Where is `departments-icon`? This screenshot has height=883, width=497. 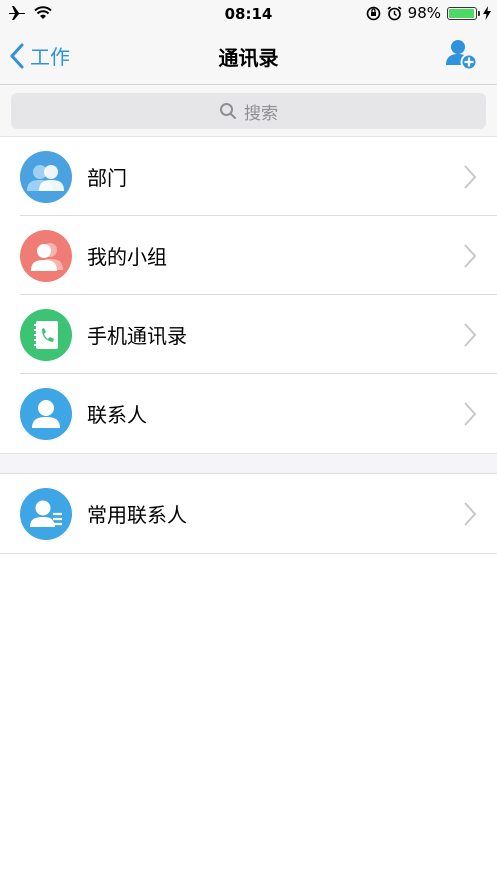 departments-icon is located at coordinates (46, 176).